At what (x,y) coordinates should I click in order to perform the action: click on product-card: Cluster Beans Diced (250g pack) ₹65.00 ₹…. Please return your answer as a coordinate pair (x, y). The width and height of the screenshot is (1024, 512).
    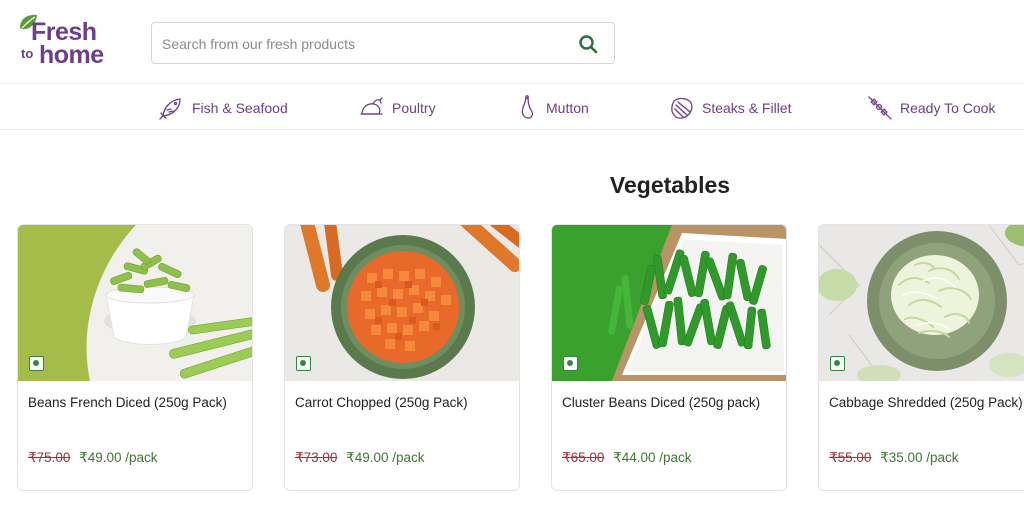
    Looking at the image, I should click on (669, 357).